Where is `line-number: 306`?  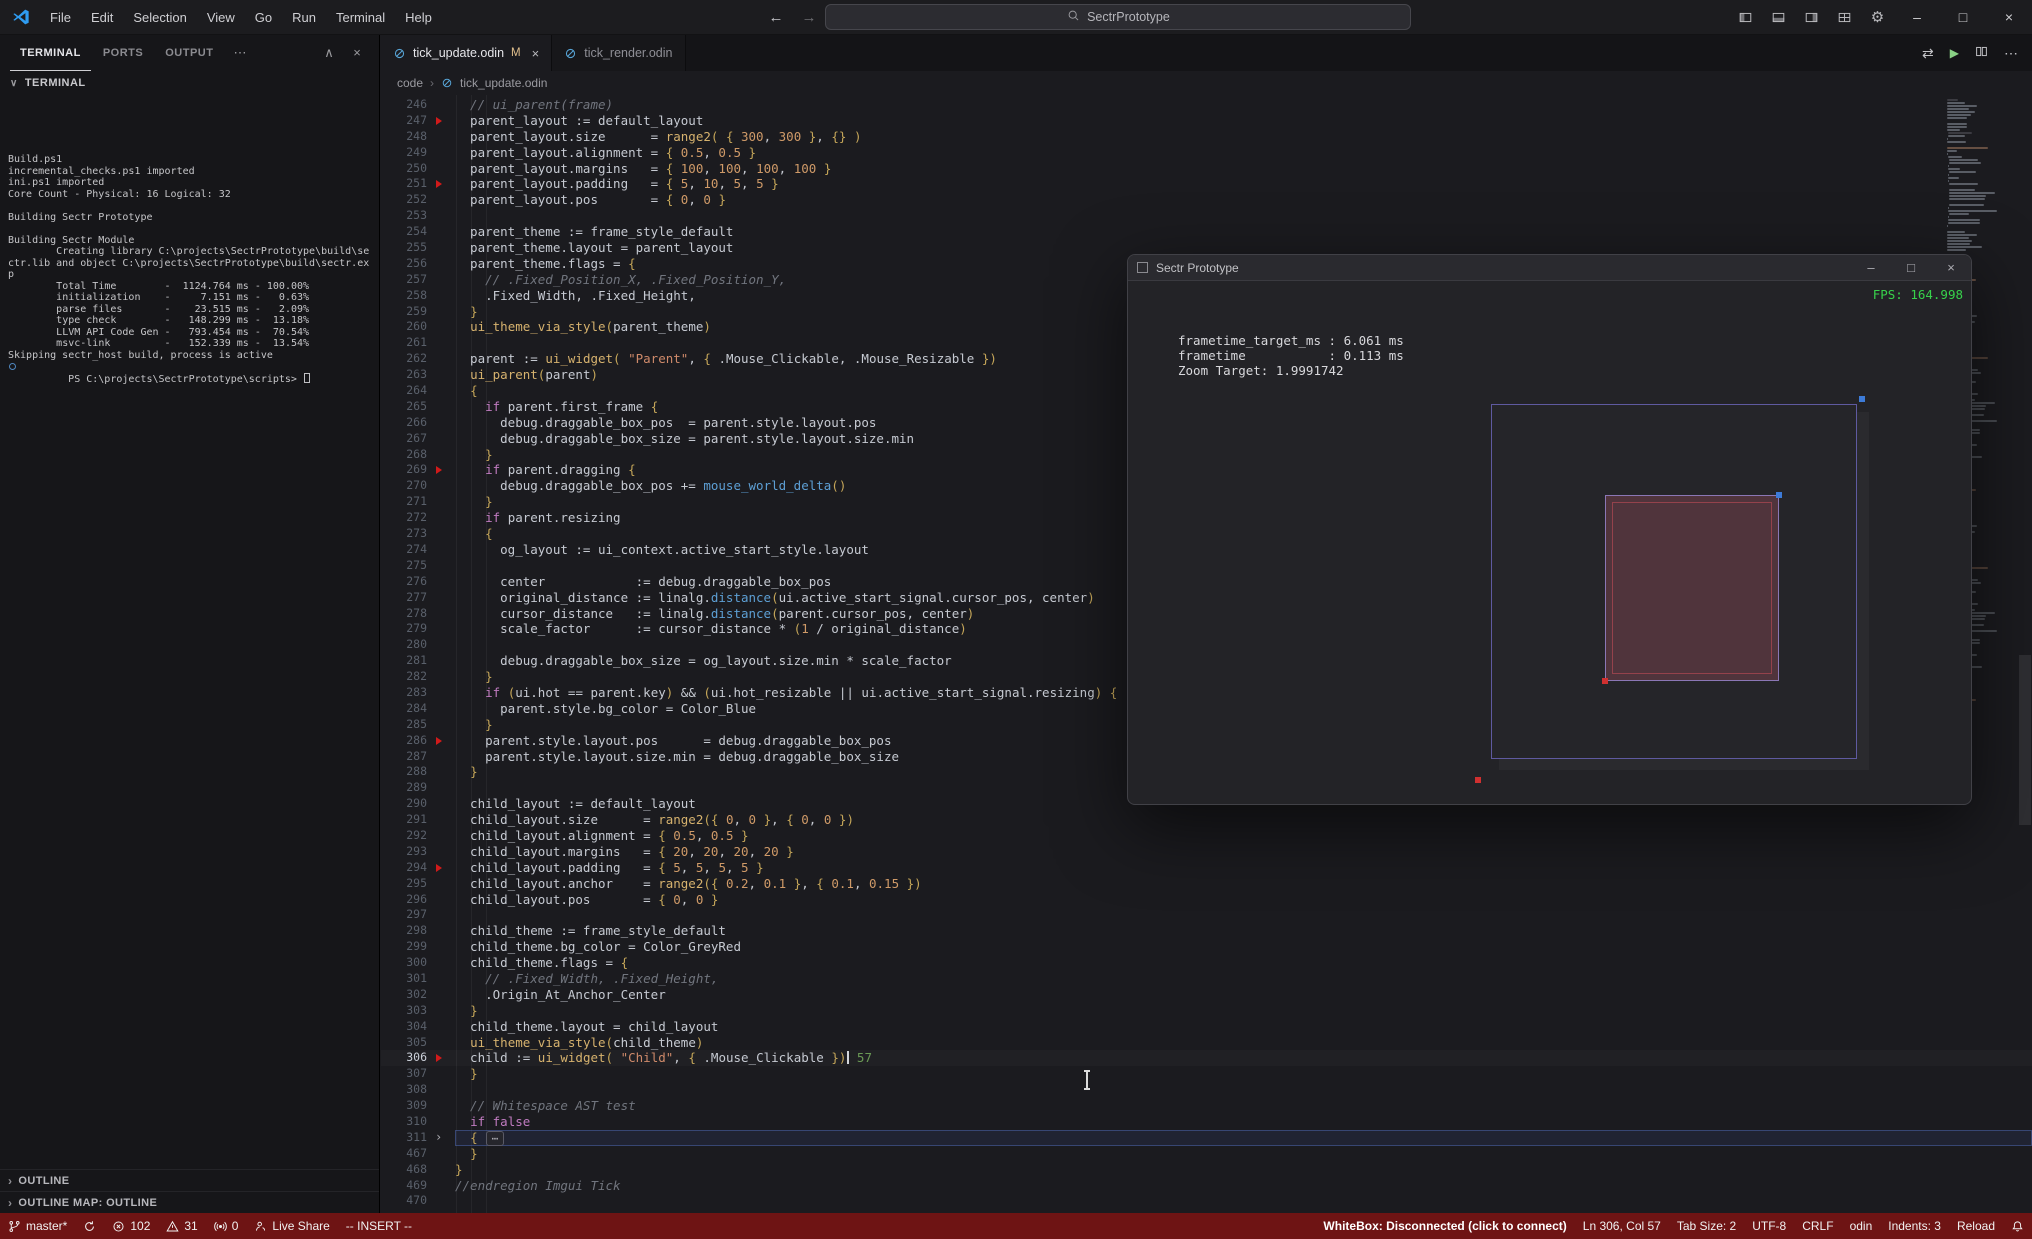
line-number: 306 is located at coordinates (404, 1058).